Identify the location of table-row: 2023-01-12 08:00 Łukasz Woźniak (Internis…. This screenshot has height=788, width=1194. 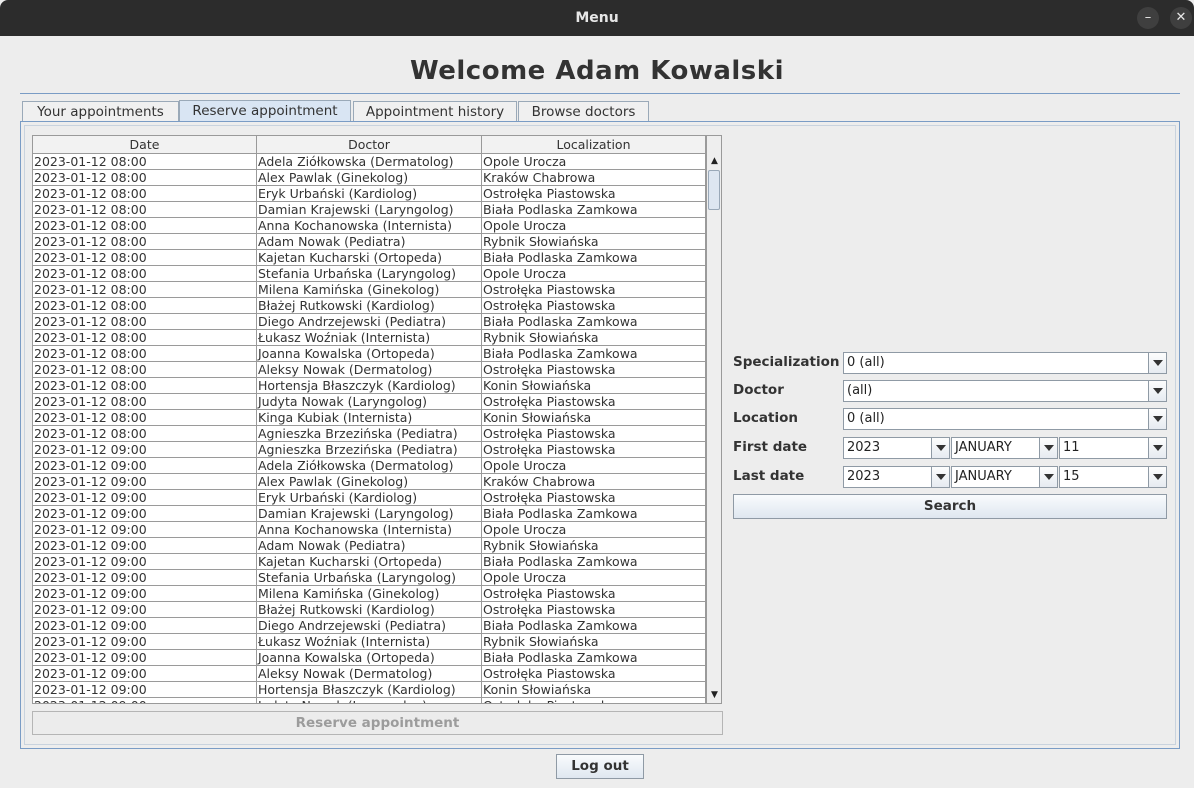
(369, 338).